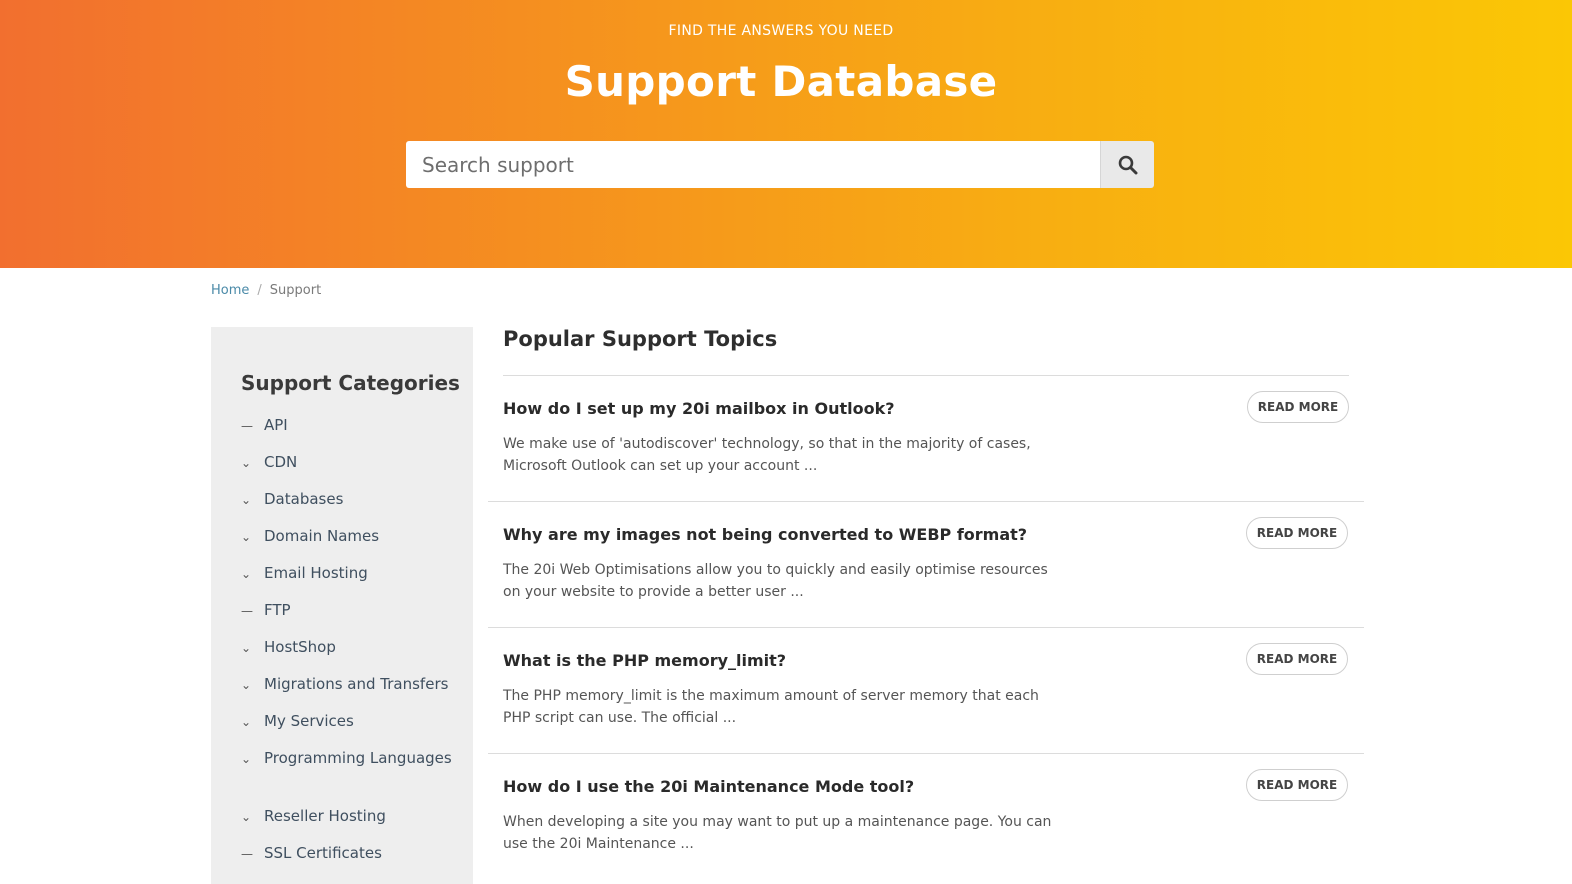 The height and width of the screenshot is (884, 1572). What do you see at coordinates (266, 290) in the screenshot?
I see `breadcrumb: Home / Support` at bounding box center [266, 290].